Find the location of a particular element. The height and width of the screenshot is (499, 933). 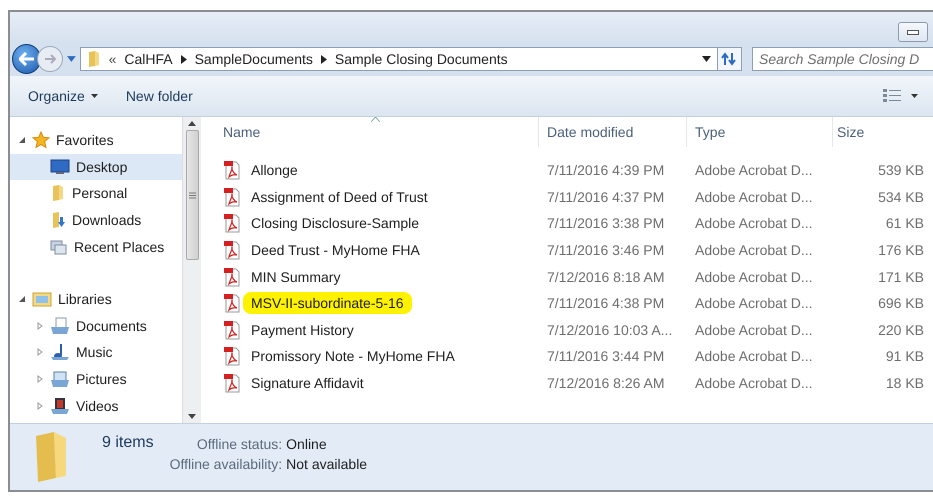

column-header: Name is located at coordinates (370, 132).